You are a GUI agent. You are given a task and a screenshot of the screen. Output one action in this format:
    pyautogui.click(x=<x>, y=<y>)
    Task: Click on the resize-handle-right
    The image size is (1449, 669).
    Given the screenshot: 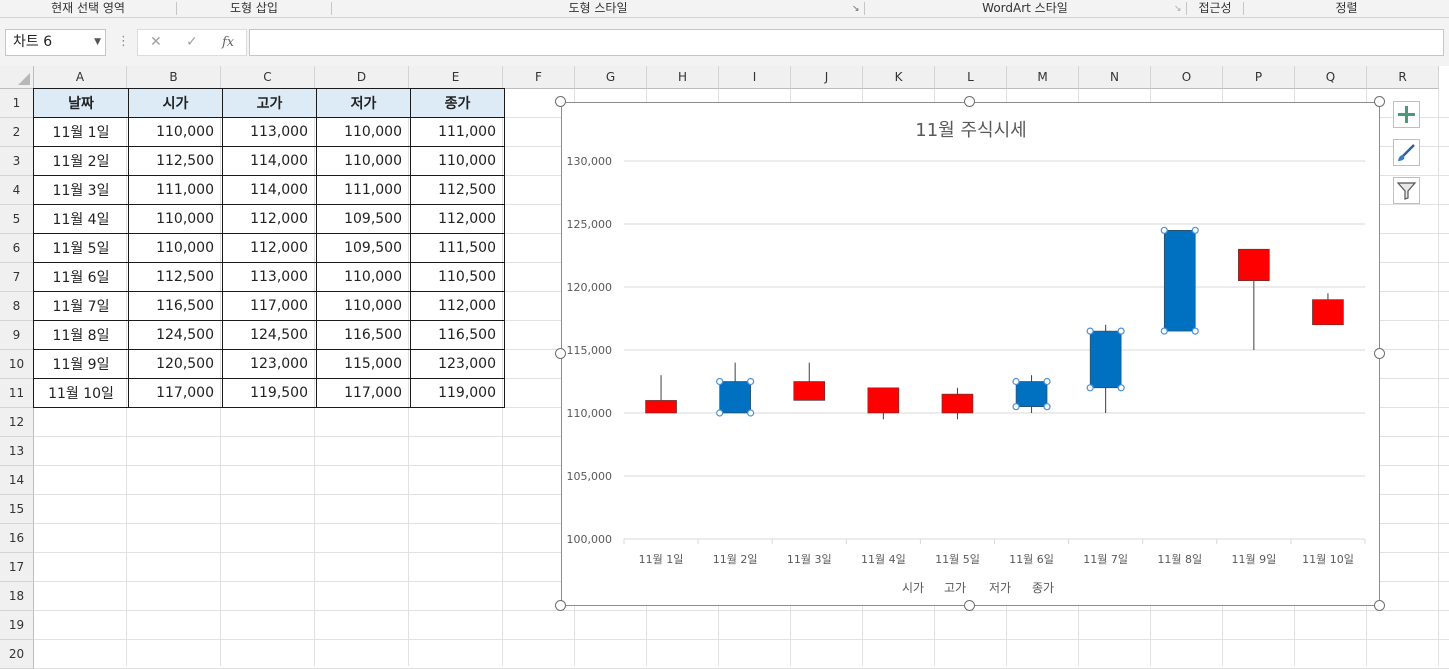 What is the action you would take?
    pyautogui.click(x=1379, y=353)
    